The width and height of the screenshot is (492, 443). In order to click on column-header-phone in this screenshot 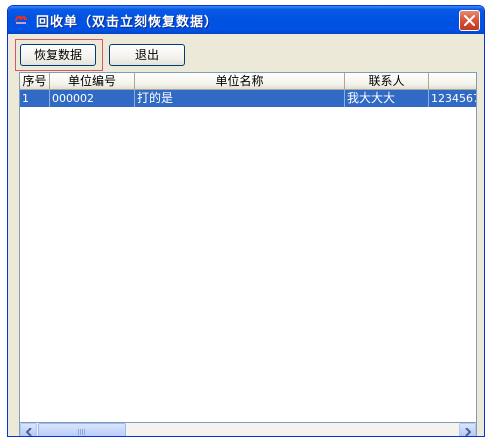, I will do `click(452, 81)`.